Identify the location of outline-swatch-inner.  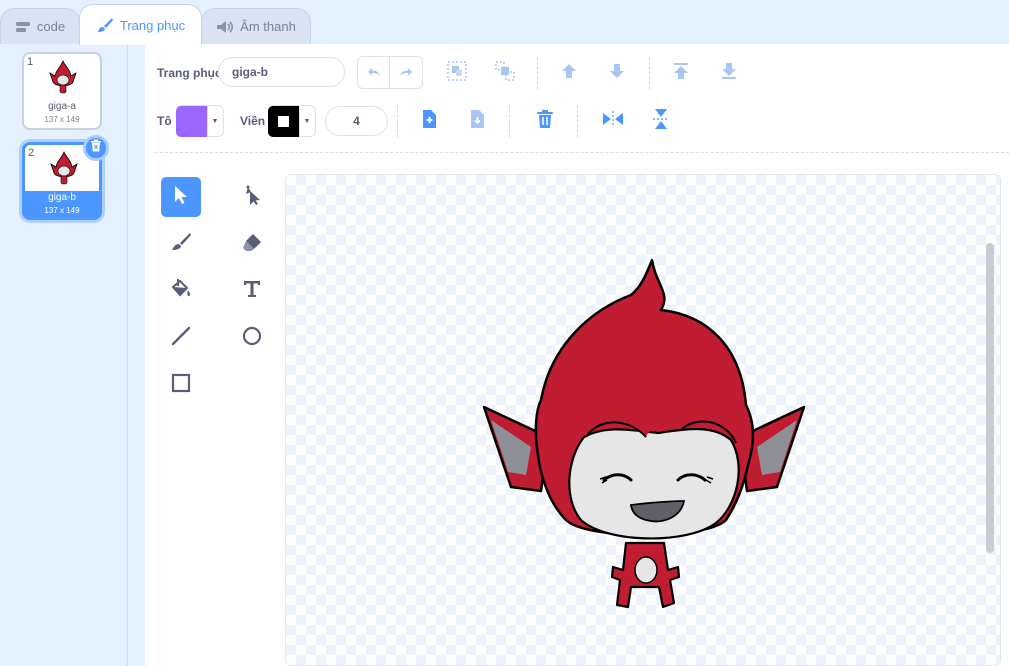
(283, 121).